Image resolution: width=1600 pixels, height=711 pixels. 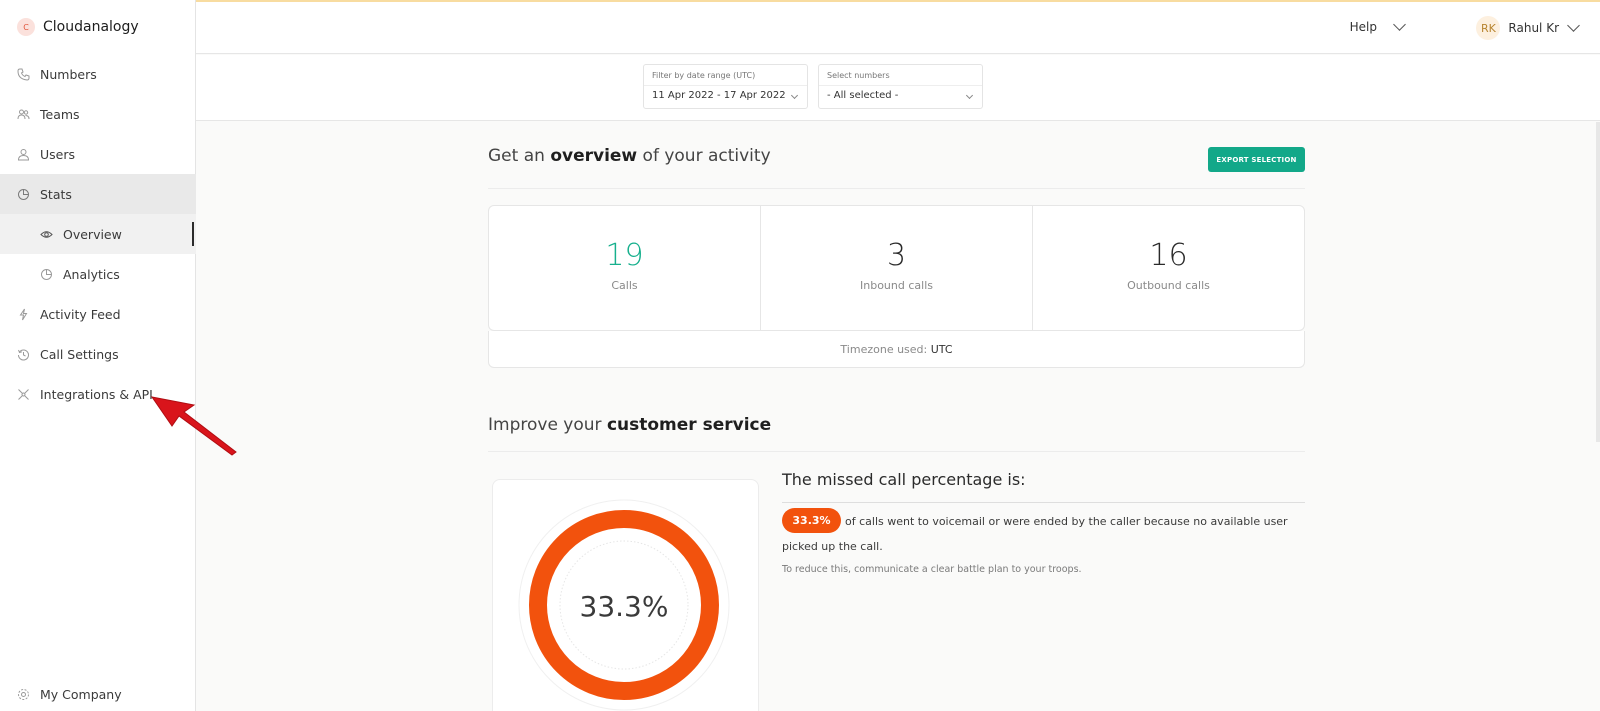 I want to click on missed-call-donut-card: 33.3%, so click(x=625, y=595).